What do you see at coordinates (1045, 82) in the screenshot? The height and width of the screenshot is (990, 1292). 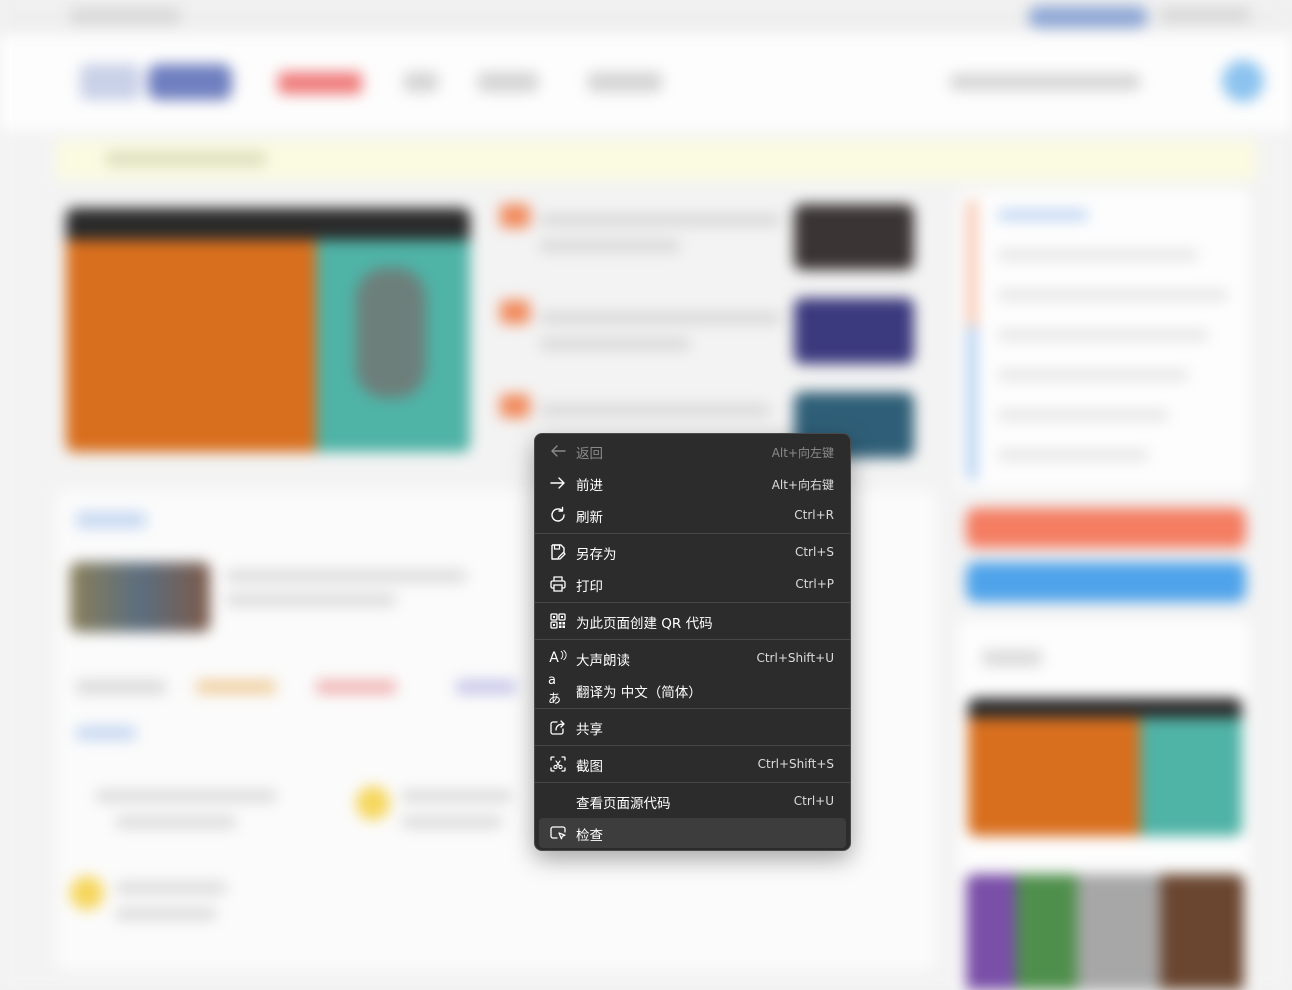 I see `nav-search` at bounding box center [1045, 82].